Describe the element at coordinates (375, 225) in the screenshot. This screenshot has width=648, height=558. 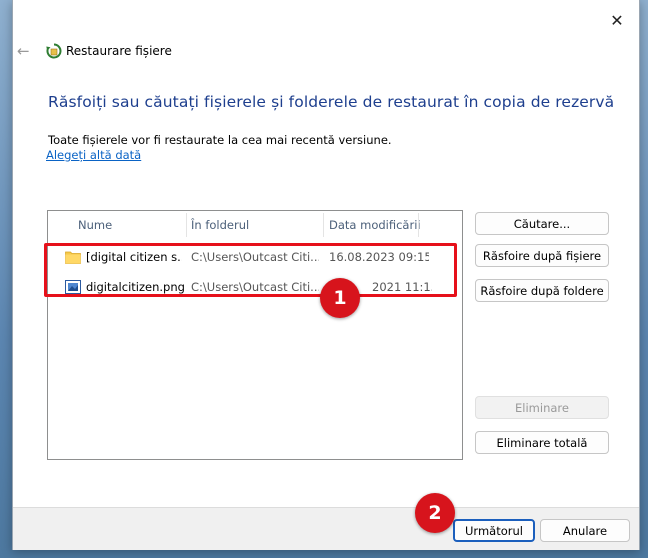
I see `column-header-date: Data modificării` at that location.